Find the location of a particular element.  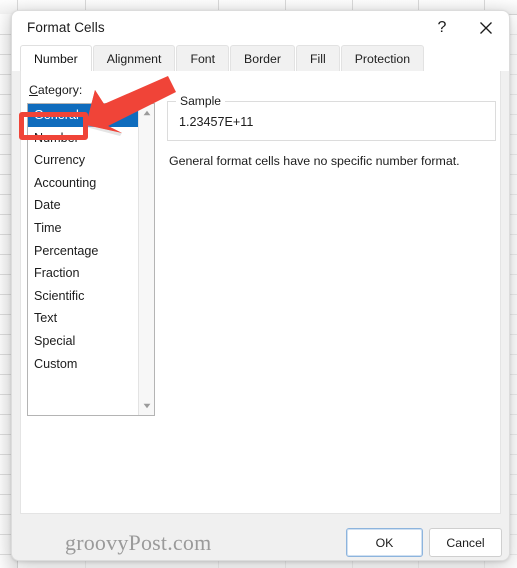

category-item-fraction: Fraction is located at coordinates (83, 273).